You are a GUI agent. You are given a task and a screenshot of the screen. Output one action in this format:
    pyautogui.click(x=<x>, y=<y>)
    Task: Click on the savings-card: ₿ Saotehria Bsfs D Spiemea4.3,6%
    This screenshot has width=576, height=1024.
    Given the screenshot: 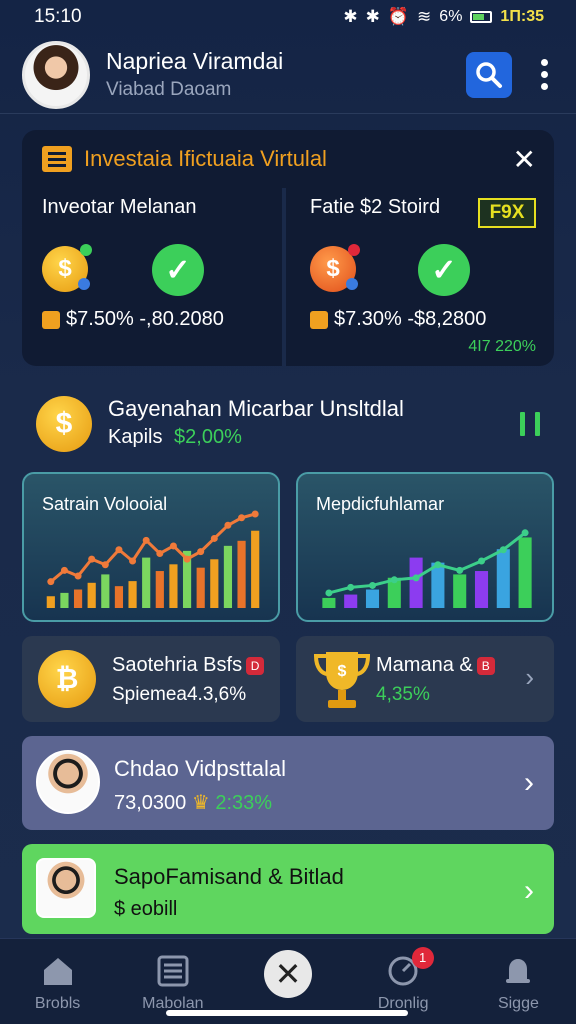 What is the action you would take?
    pyautogui.click(x=151, y=679)
    